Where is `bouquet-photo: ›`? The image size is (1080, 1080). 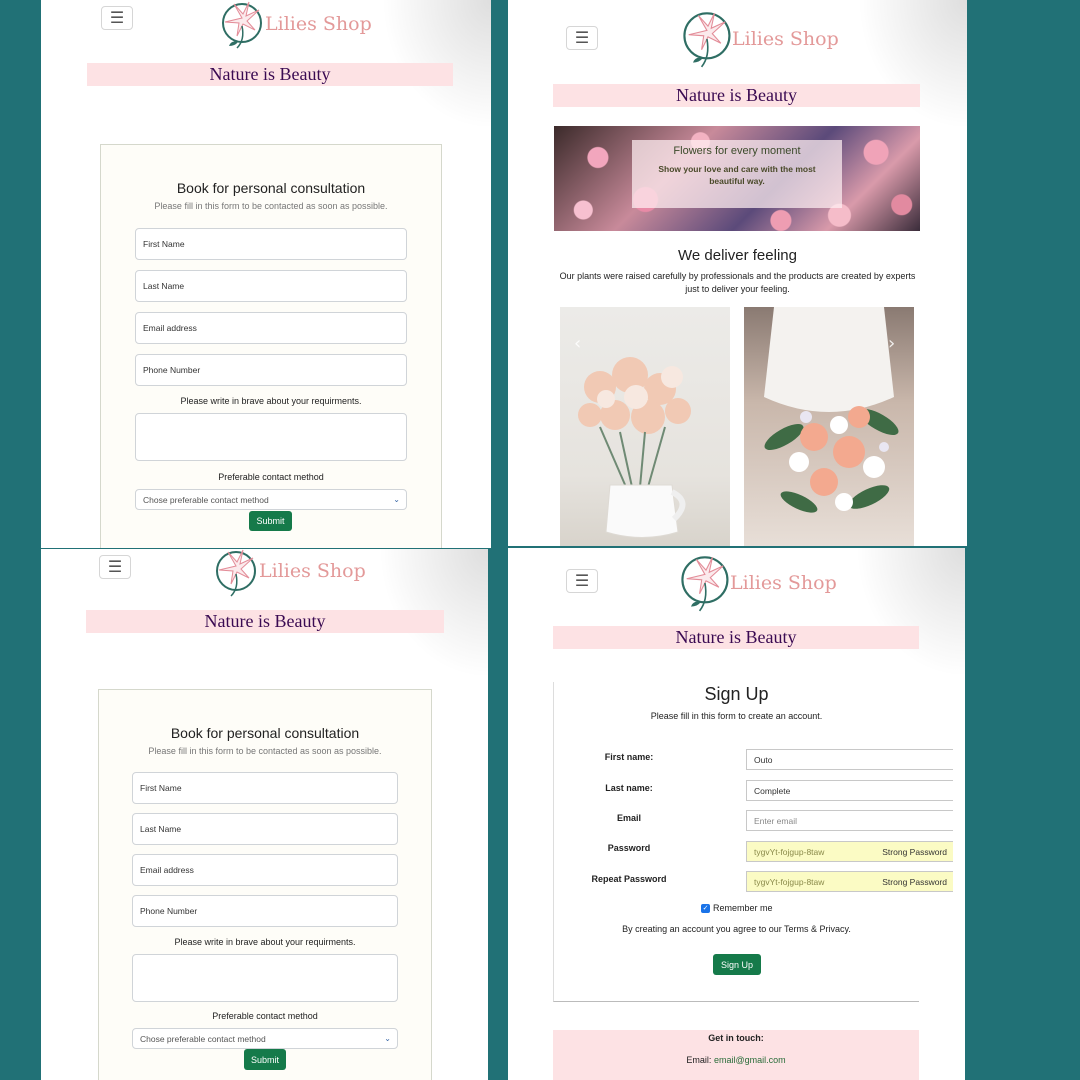
bouquet-photo: › is located at coordinates (829, 426).